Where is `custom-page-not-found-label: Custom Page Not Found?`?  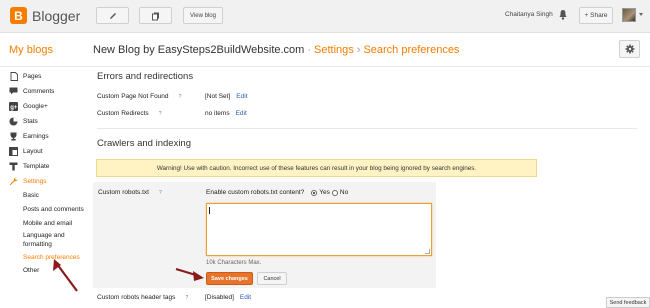
custom-page-not-found-label: Custom Page Not Found? is located at coordinates (140, 97).